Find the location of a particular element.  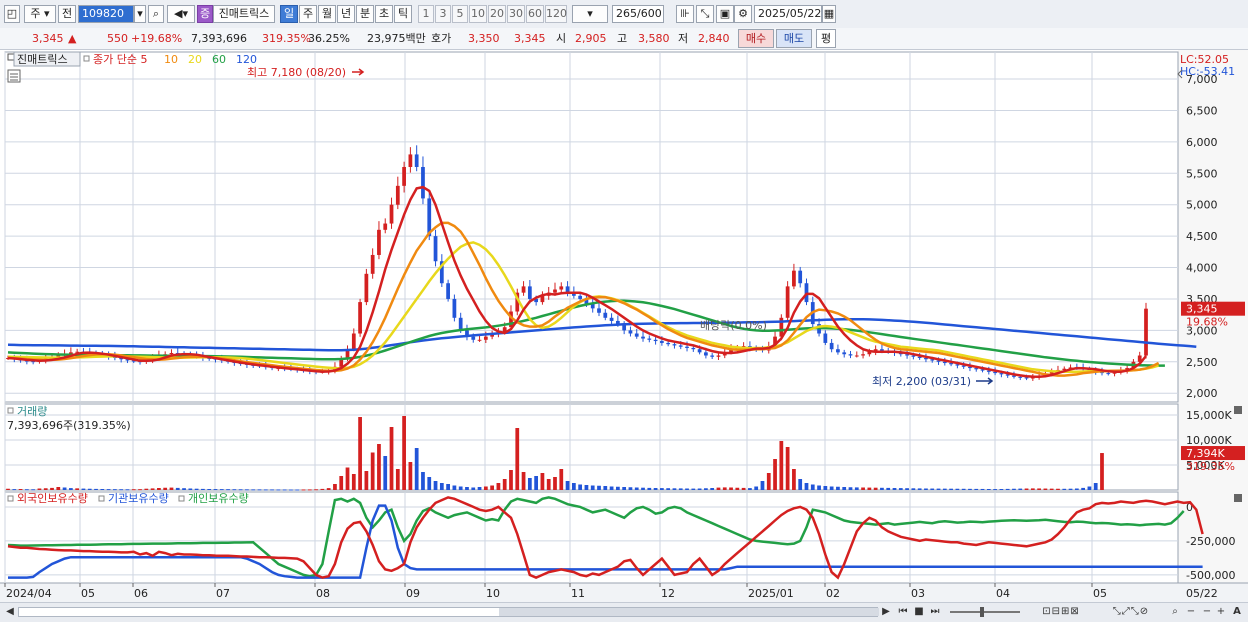

holdings-tick-label-1: -250,000 is located at coordinates (1210, 541).